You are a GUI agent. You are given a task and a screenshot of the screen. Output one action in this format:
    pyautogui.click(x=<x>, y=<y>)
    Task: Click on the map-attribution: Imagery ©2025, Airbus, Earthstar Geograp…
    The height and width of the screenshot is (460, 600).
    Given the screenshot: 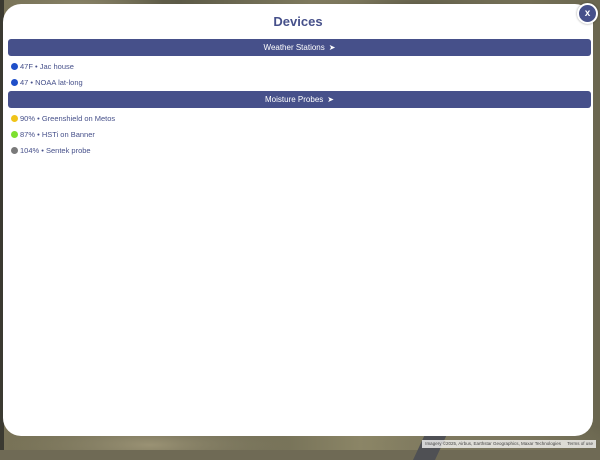 What is the action you would take?
    pyautogui.click(x=493, y=444)
    